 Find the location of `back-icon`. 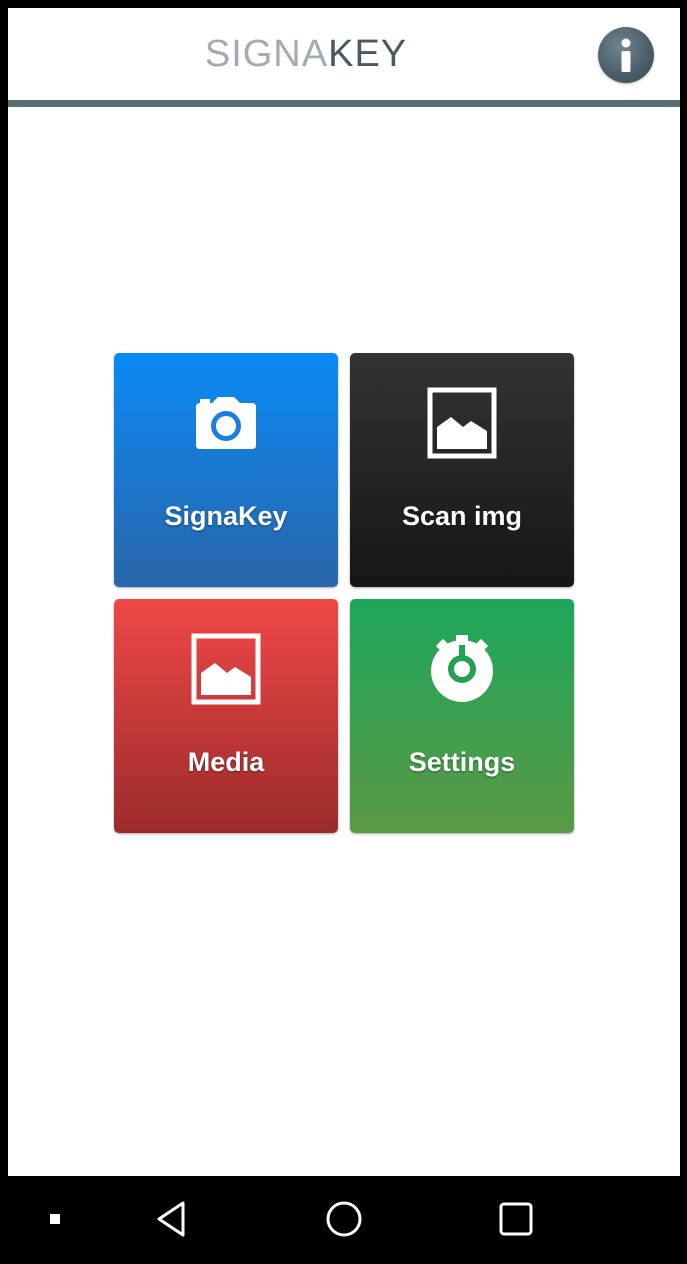

back-icon is located at coordinates (171, 1219).